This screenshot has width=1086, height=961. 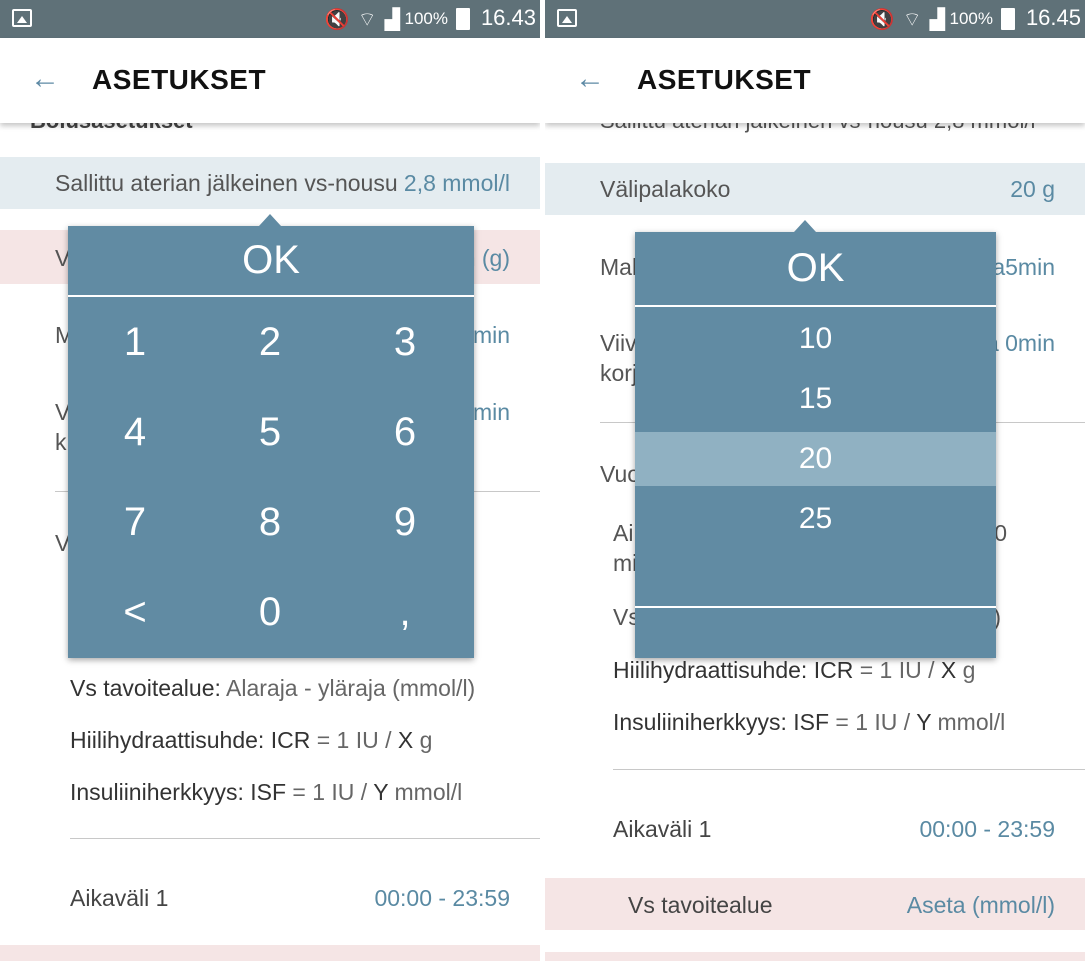 I want to click on row-label: k, so click(x=61, y=442).